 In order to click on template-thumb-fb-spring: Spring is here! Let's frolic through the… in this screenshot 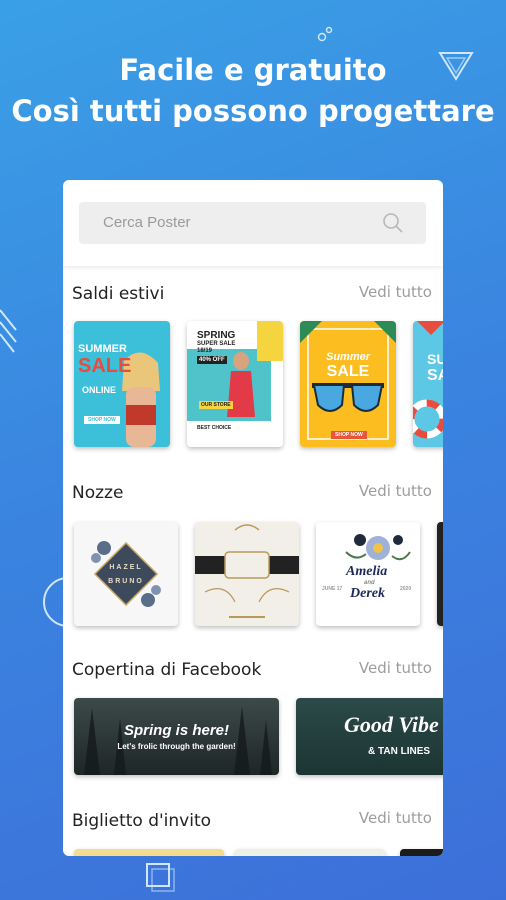, I will do `click(176, 736)`.